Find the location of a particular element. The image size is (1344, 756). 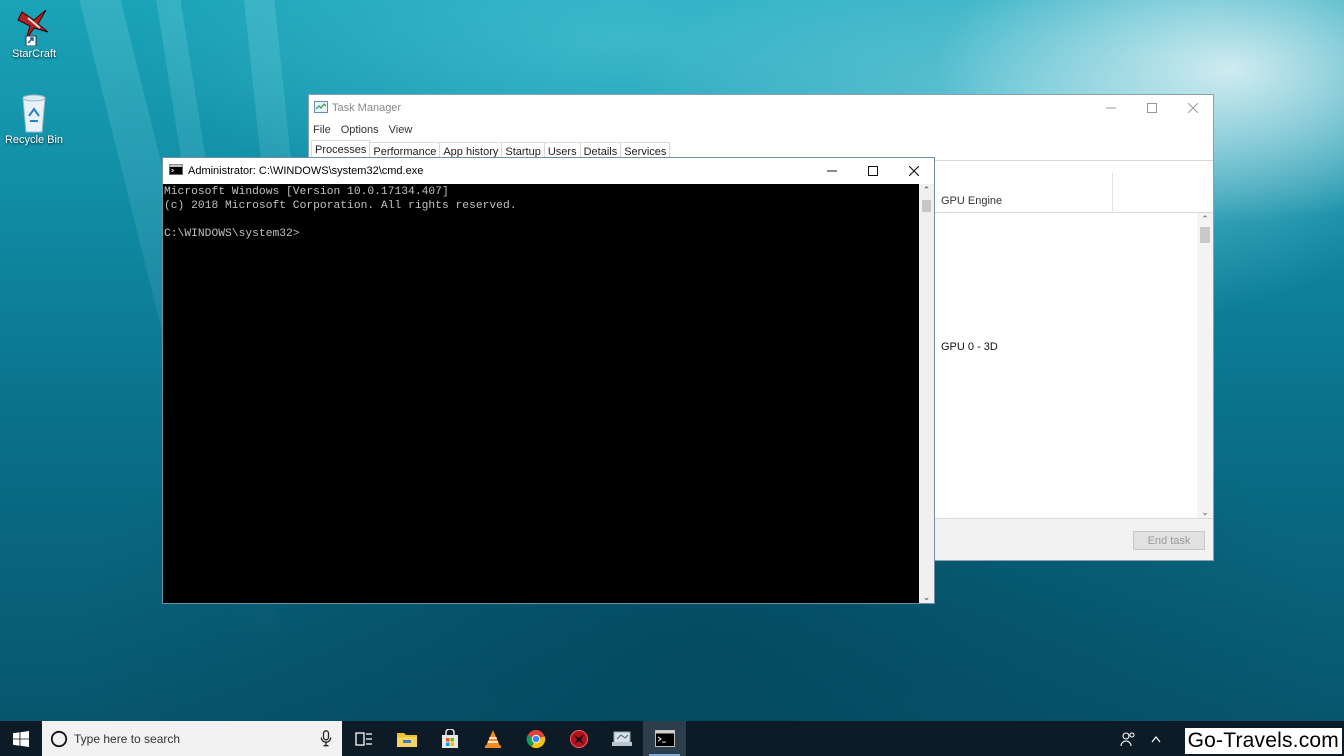

process-list-scrollbar: ⌃ ⌄ is located at coordinates (1205, 365).